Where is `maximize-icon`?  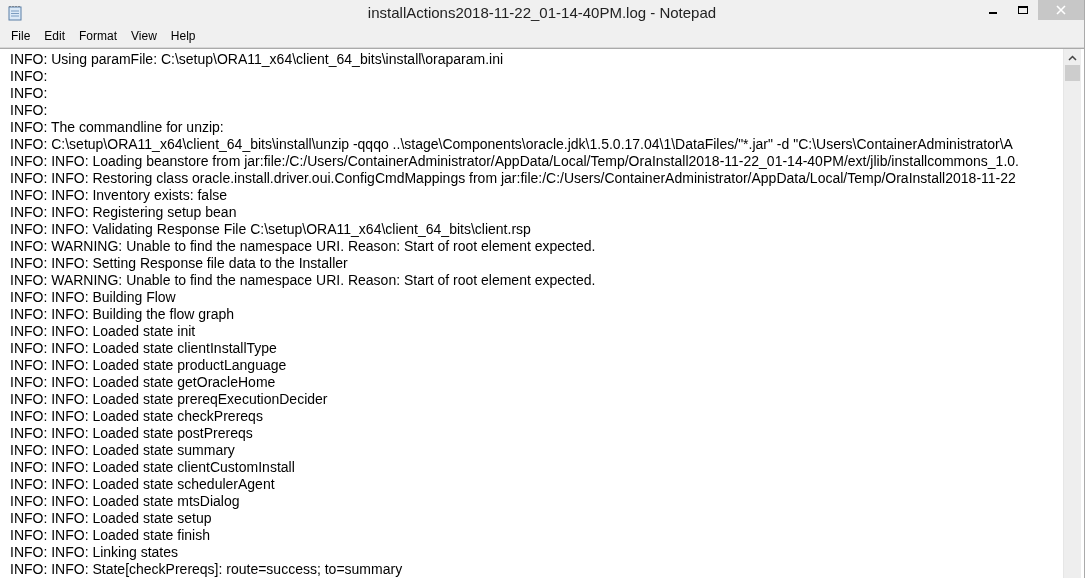 maximize-icon is located at coordinates (1023, 10).